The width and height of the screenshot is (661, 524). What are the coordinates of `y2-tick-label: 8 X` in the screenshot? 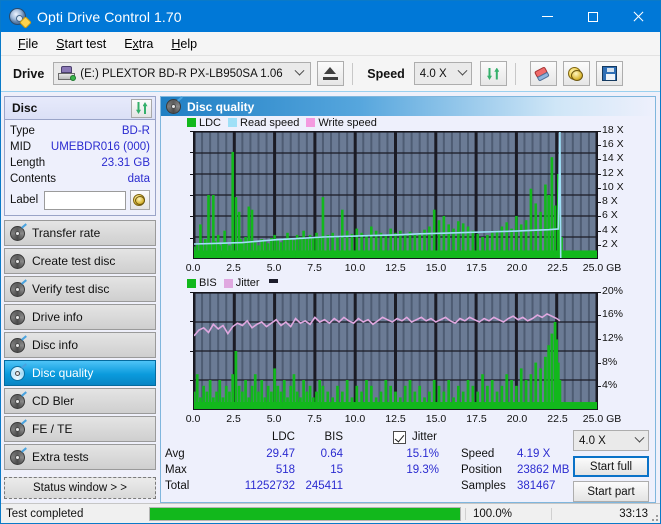 It's located at (610, 201).